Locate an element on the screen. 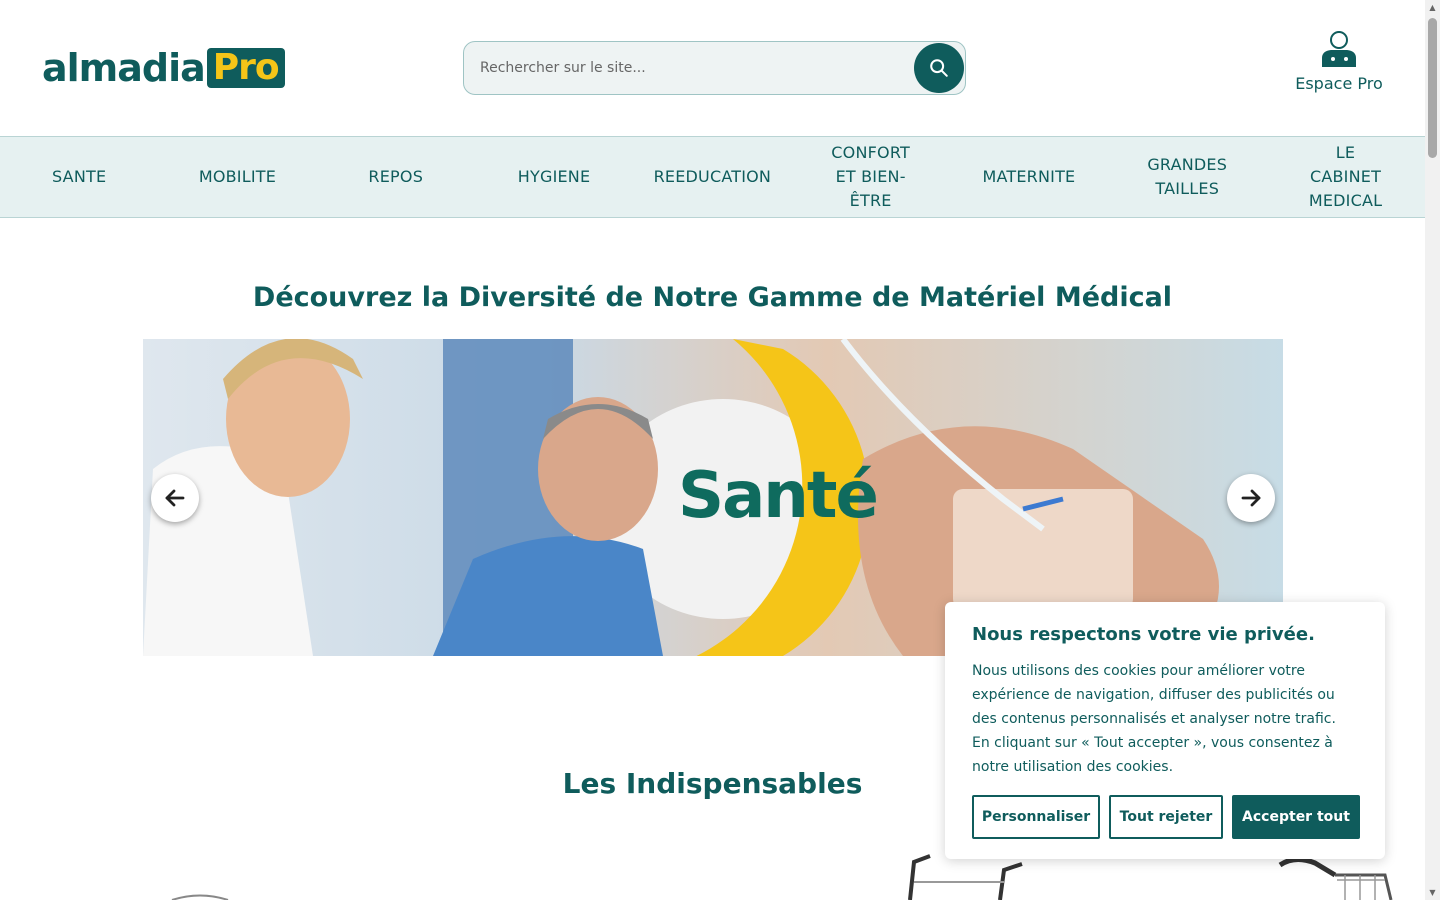 The width and height of the screenshot is (1440, 900). cookie-actions: Personnaliser Tout rejeter Accepter tout is located at coordinates (1166, 817).